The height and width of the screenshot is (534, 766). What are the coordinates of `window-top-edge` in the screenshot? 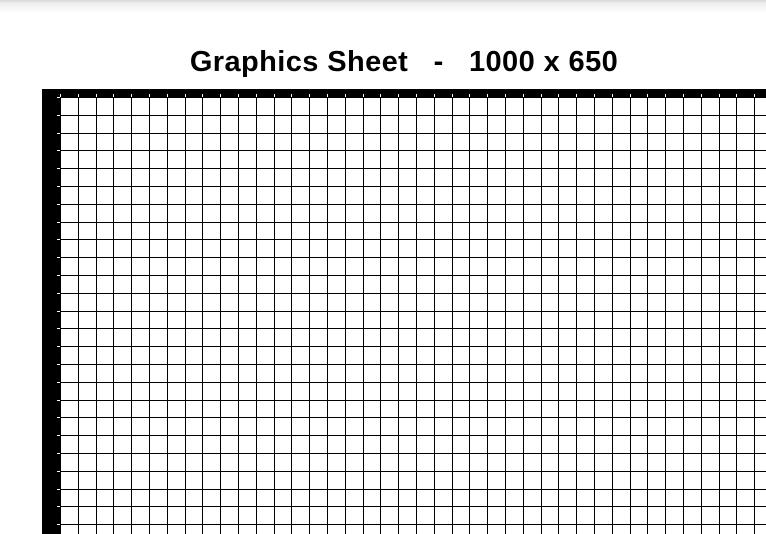 It's located at (383, 7).